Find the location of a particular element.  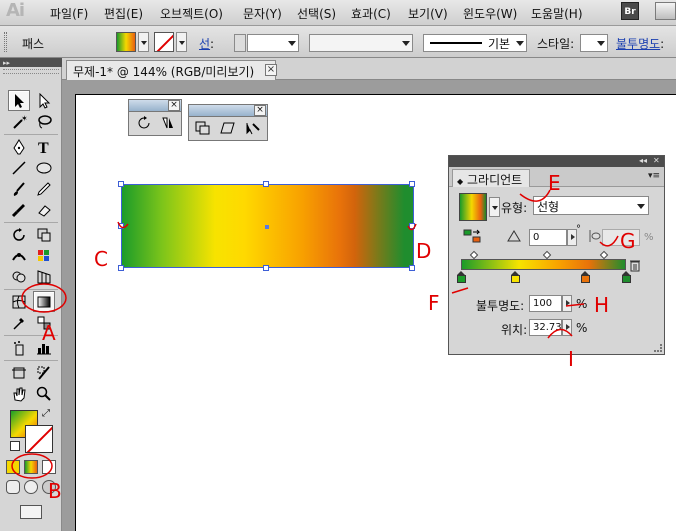

selection-tool-icon is located at coordinates (19, 100).